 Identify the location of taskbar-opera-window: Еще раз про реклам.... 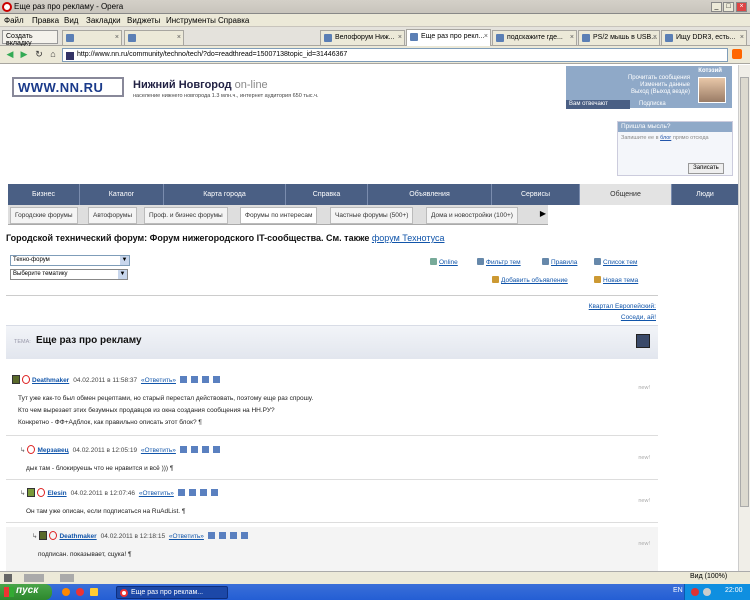
(172, 592).